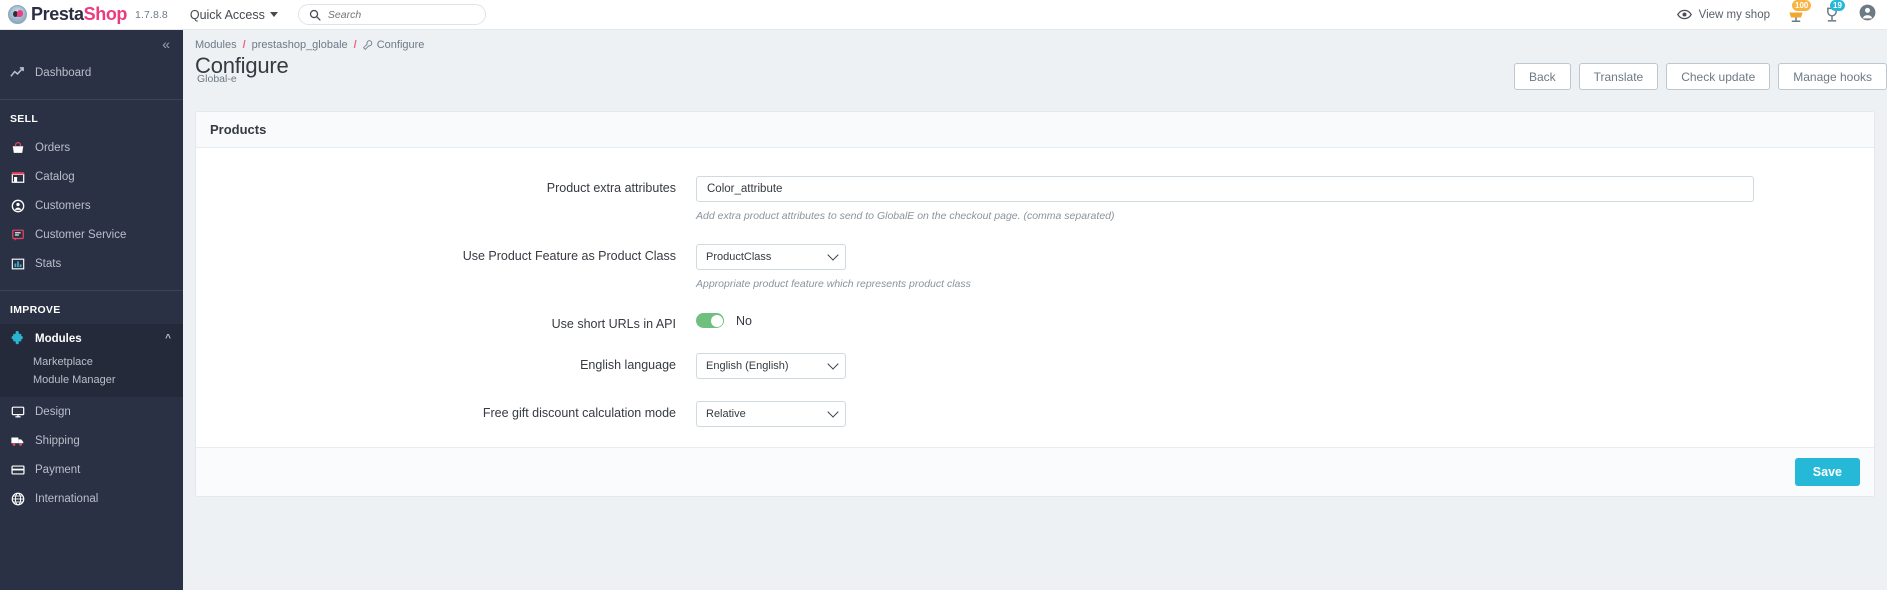 This screenshot has height=590, width=1887. I want to click on view-my-shop-link: View my shop, so click(1723, 14).